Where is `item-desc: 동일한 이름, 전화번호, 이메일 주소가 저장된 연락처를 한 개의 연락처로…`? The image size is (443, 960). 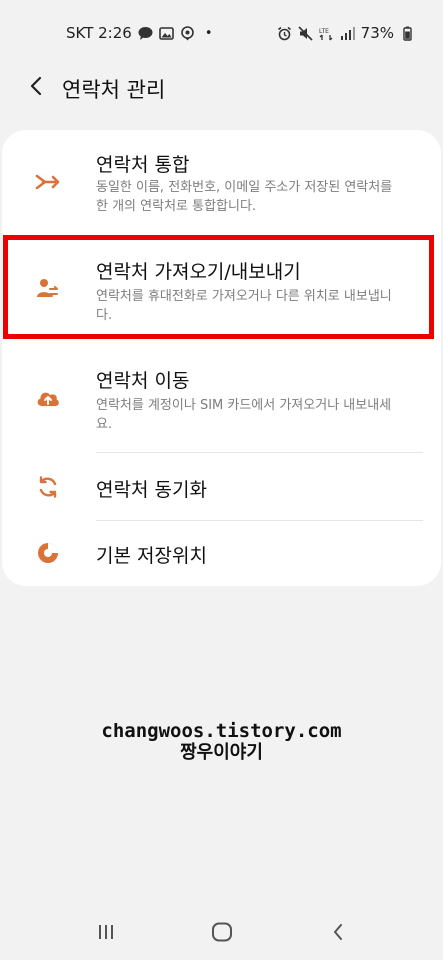 item-desc: 동일한 이름, 전화번호, 이메일 주소가 저장된 연락처를 한 개의 연락처로… is located at coordinates (244, 197).